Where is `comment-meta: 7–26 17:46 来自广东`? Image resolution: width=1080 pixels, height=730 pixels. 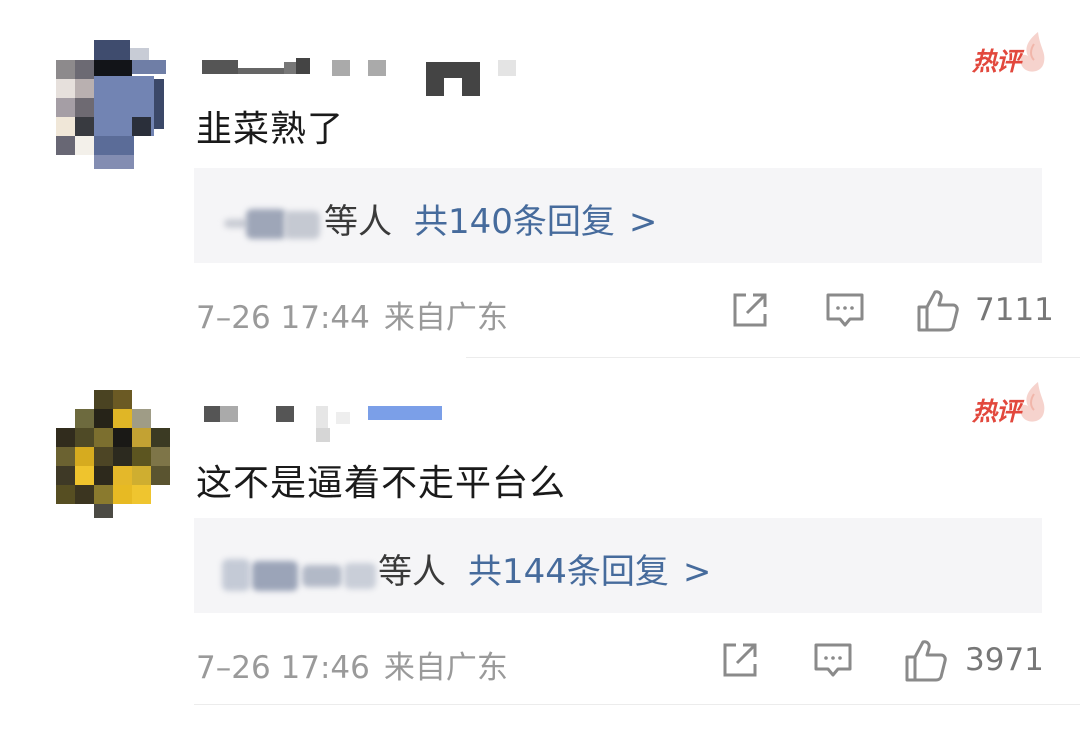
comment-meta: 7–26 17:46 来自广东 is located at coordinates (352, 664).